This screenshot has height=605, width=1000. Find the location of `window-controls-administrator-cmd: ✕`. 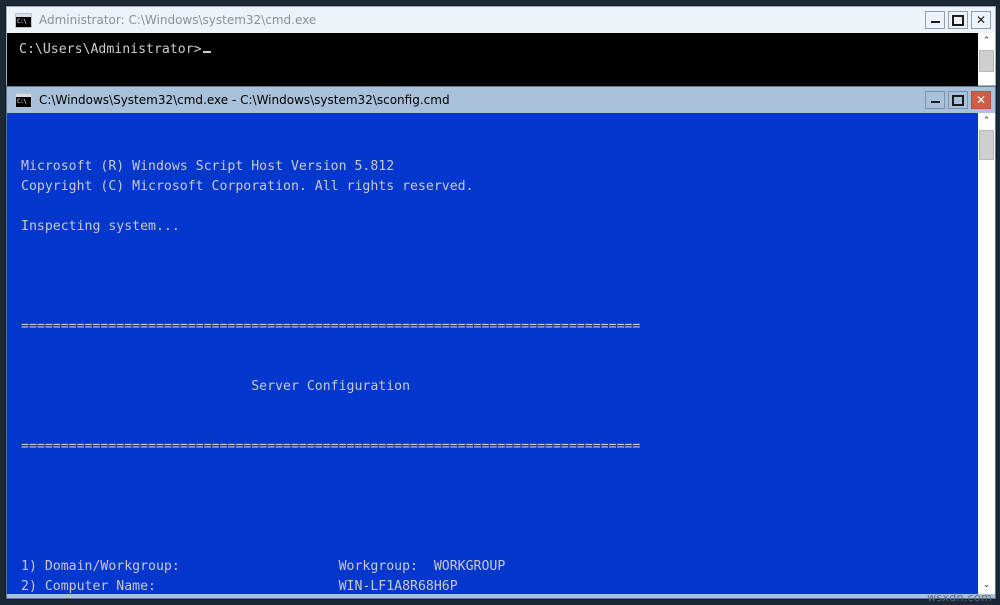

window-controls-administrator-cmd: ✕ is located at coordinates (960, 20).